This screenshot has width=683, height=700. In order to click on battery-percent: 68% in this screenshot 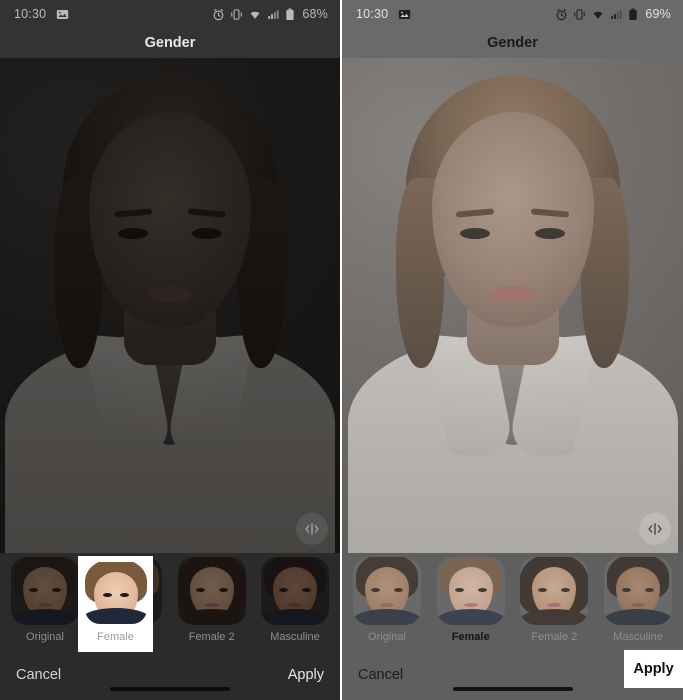, I will do `click(315, 14)`.